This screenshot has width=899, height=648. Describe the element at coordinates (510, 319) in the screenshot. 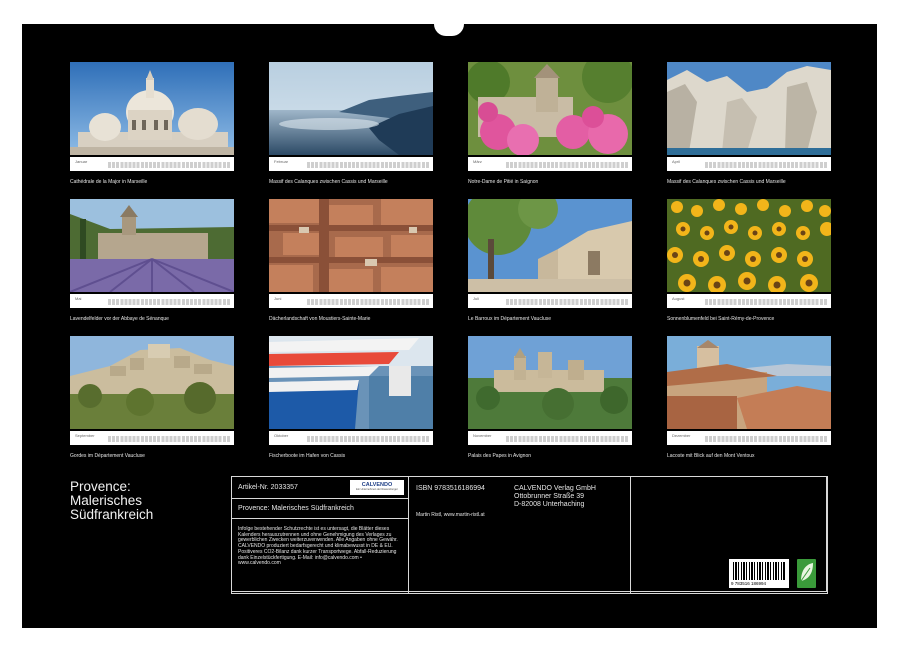

I see `photo-caption: Le Barroux im Département Vaucluse` at that location.